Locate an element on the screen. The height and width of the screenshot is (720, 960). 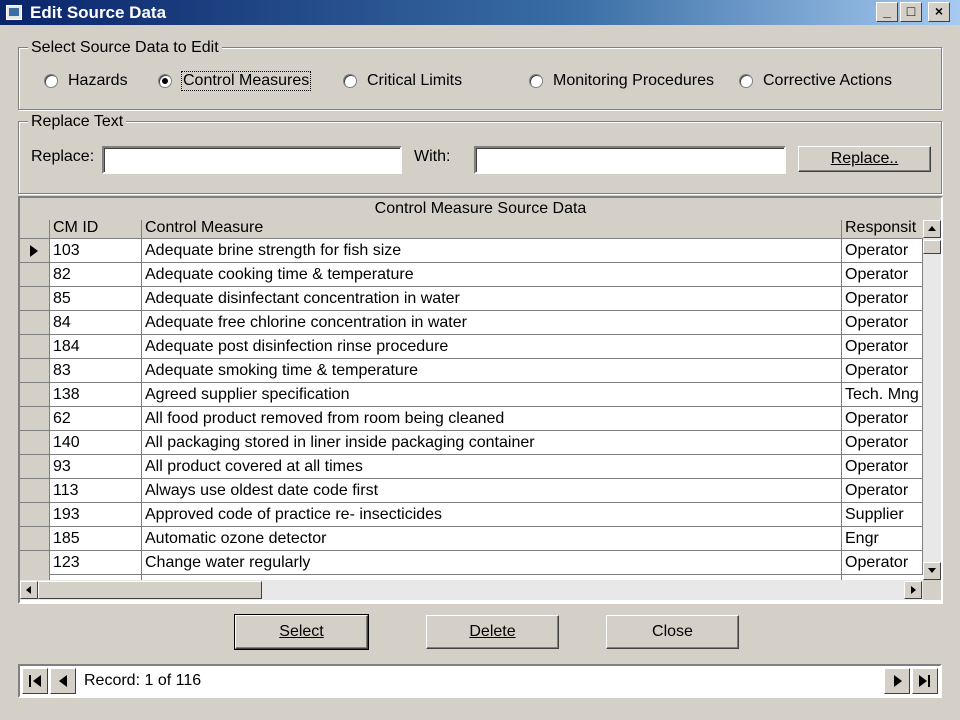
cell-control-measure: Agreed supplier specification is located at coordinates (492, 395).